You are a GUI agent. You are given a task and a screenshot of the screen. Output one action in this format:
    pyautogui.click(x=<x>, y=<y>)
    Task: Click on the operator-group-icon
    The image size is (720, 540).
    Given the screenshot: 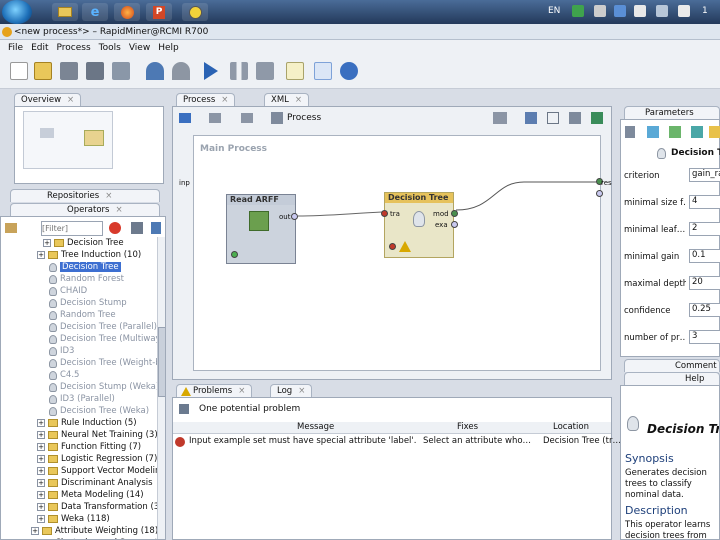 What is the action you would take?
    pyautogui.click(x=11, y=228)
    